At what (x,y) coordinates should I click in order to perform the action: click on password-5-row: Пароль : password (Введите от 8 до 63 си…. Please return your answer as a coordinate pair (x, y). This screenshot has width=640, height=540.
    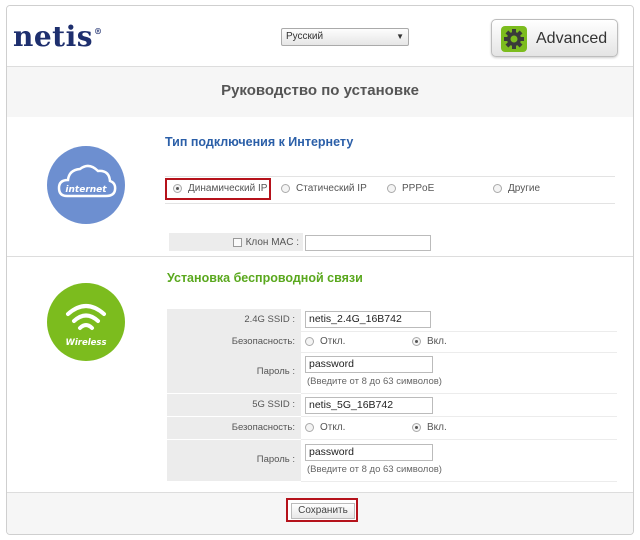
    Looking at the image, I should click on (392, 461).